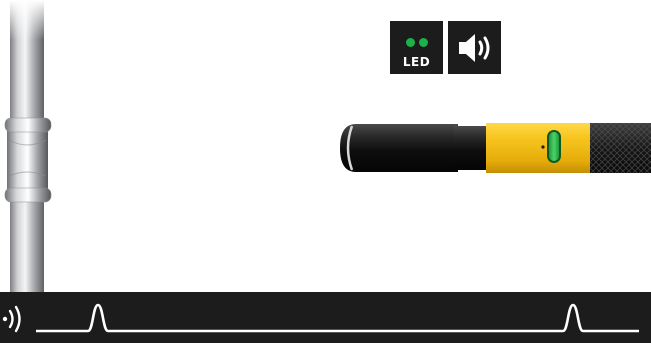 This screenshot has width=651, height=343. Describe the element at coordinates (416, 62) in the screenshot. I see `led-label: LED` at that location.